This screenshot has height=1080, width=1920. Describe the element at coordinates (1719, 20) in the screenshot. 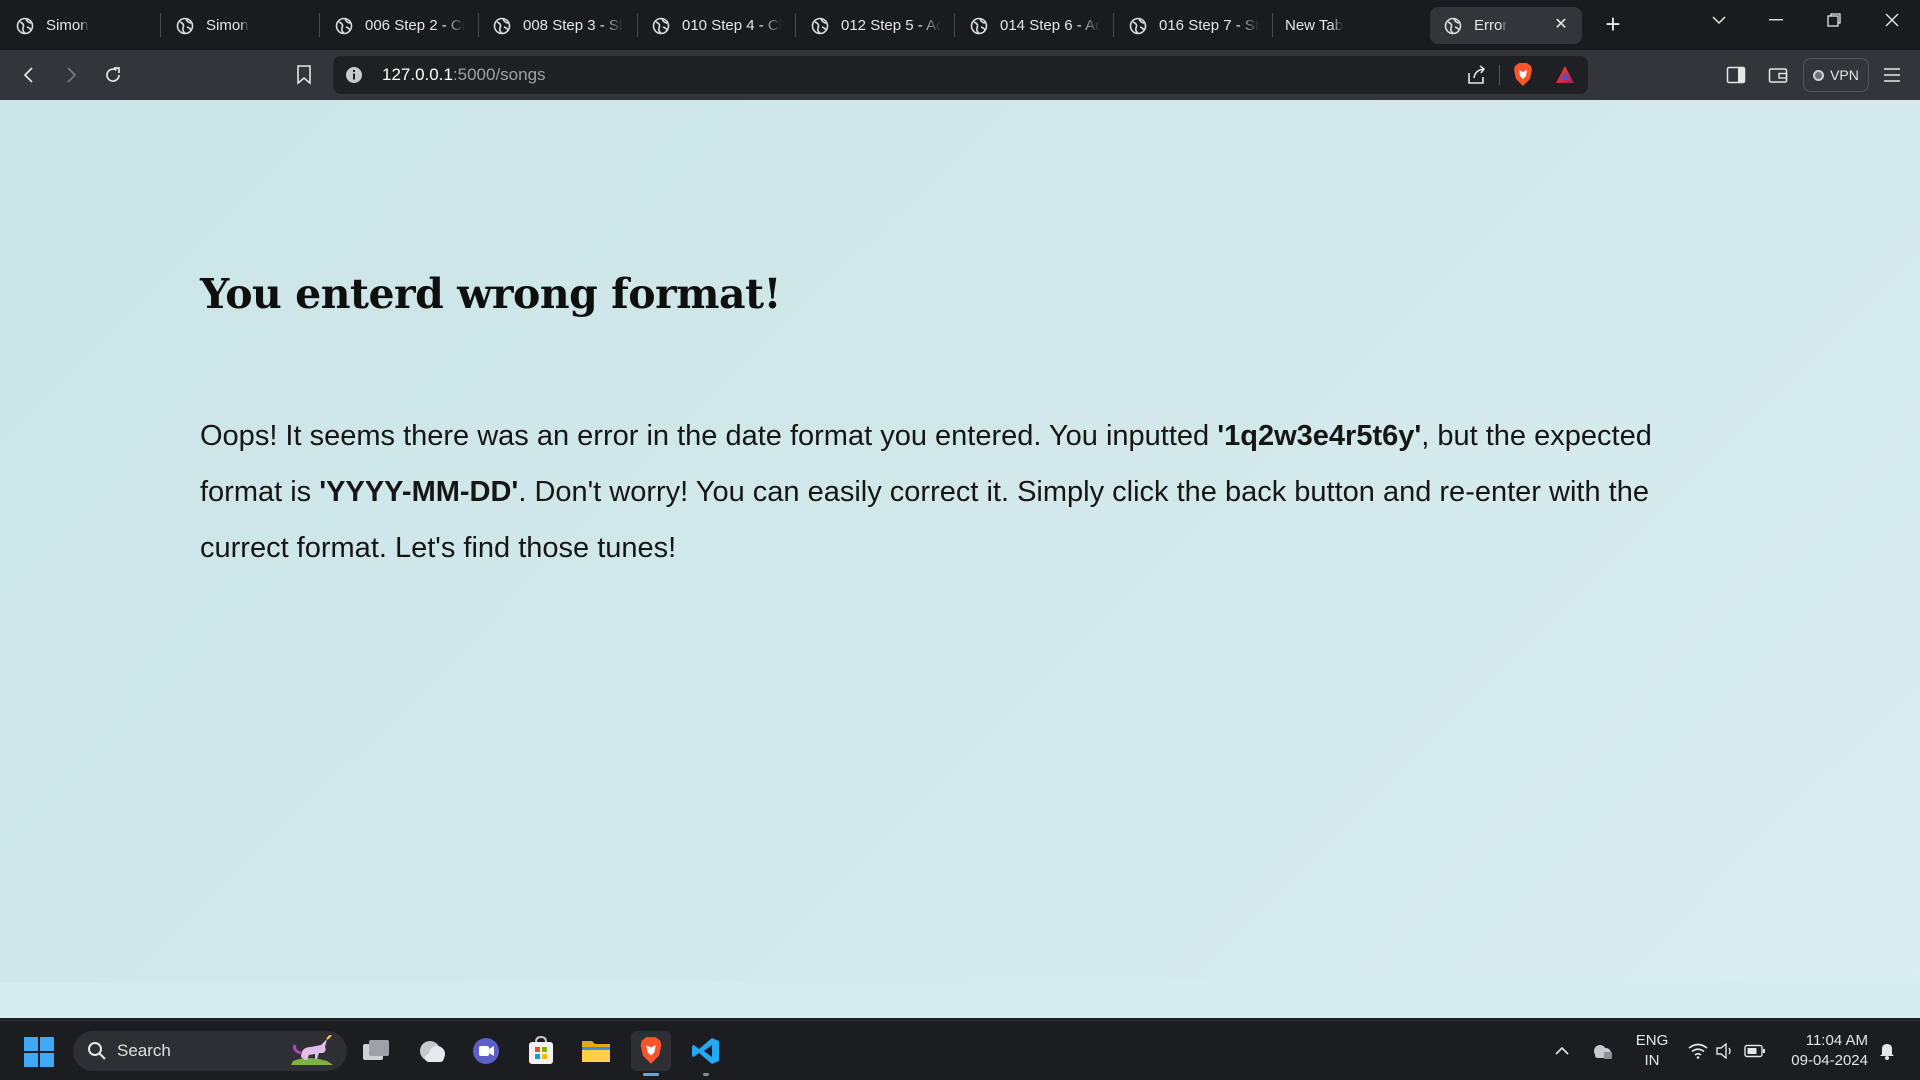

I see `tab-search-chevron-icon` at that location.